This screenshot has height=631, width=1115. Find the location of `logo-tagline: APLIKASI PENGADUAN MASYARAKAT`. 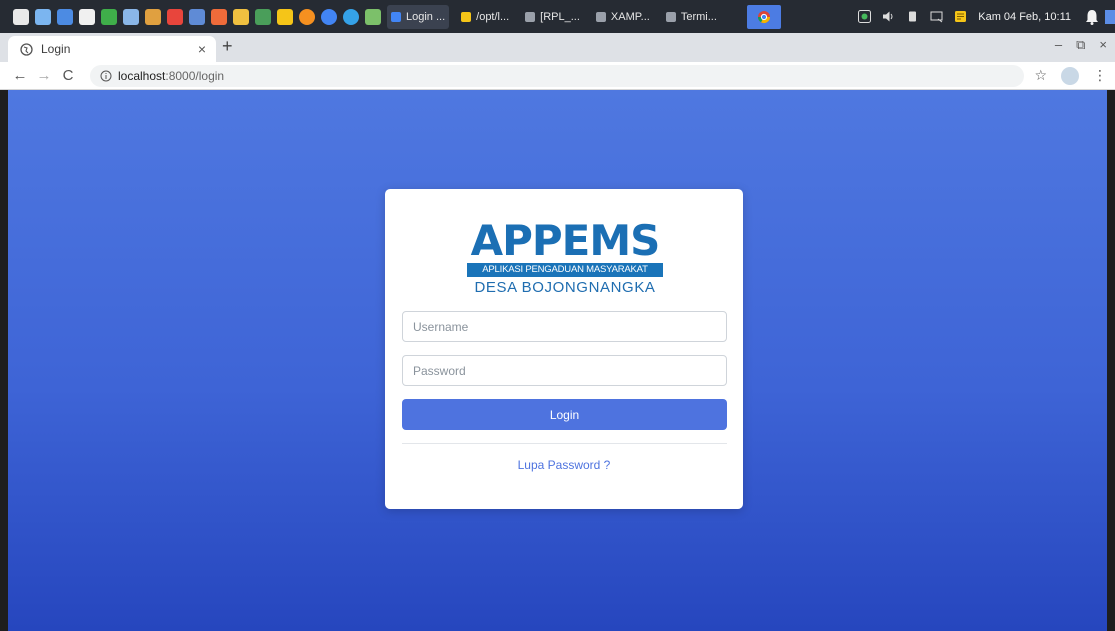

logo-tagline: APLIKASI PENGADUAN MASYARAKAT is located at coordinates (565, 270).